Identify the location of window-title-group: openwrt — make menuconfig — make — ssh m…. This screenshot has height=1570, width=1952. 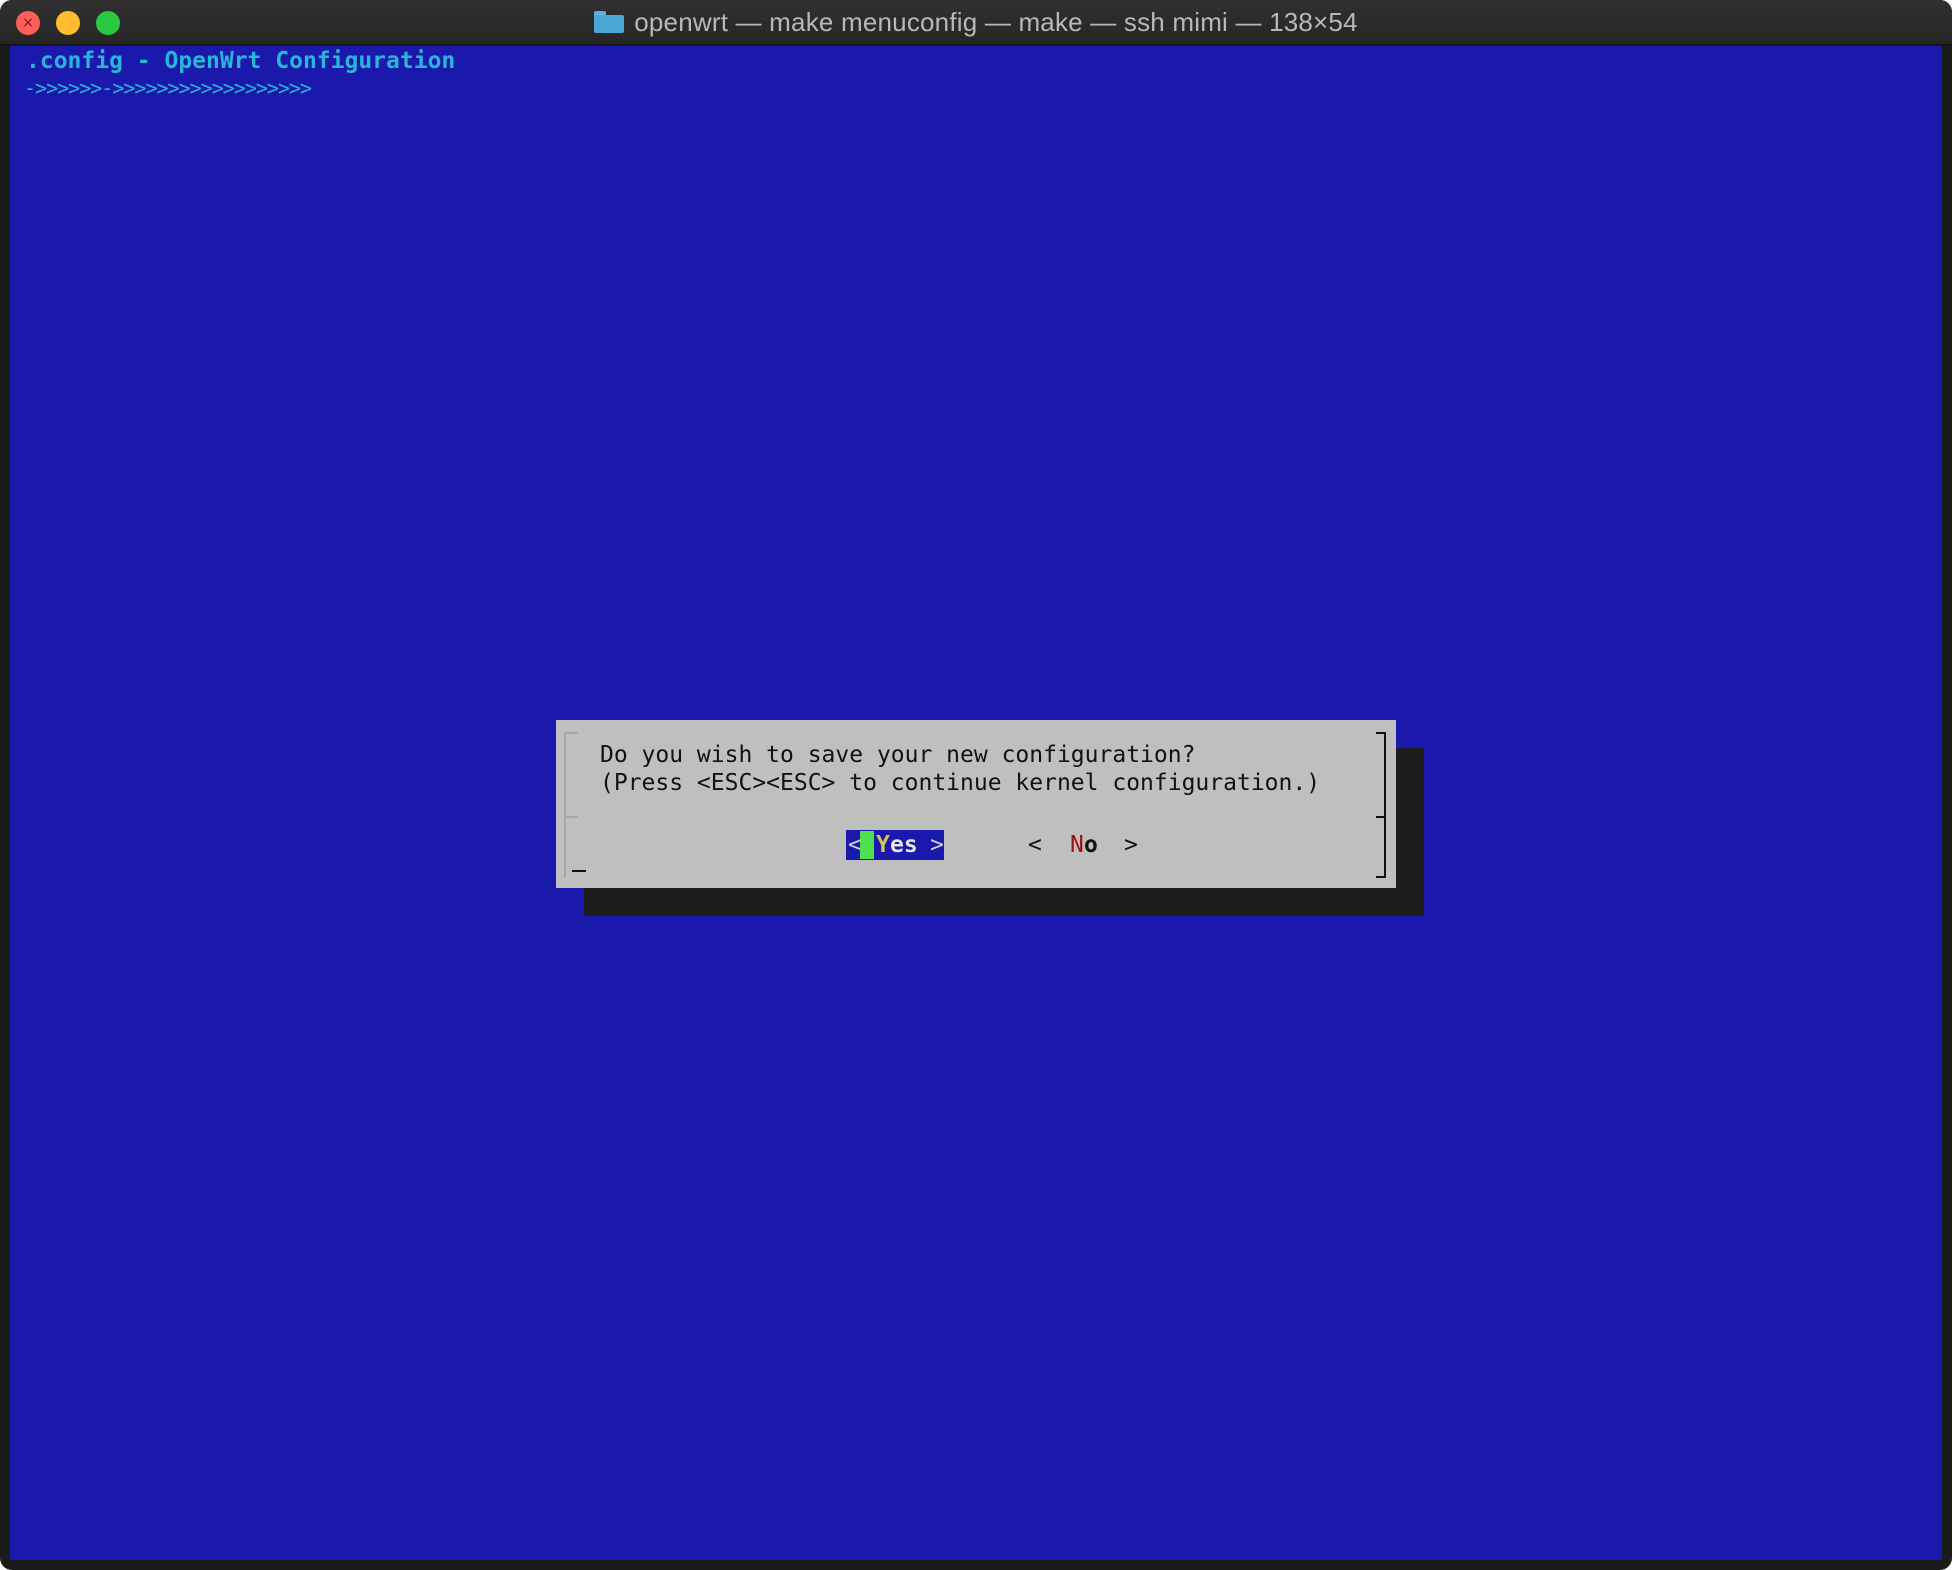
(976, 22).